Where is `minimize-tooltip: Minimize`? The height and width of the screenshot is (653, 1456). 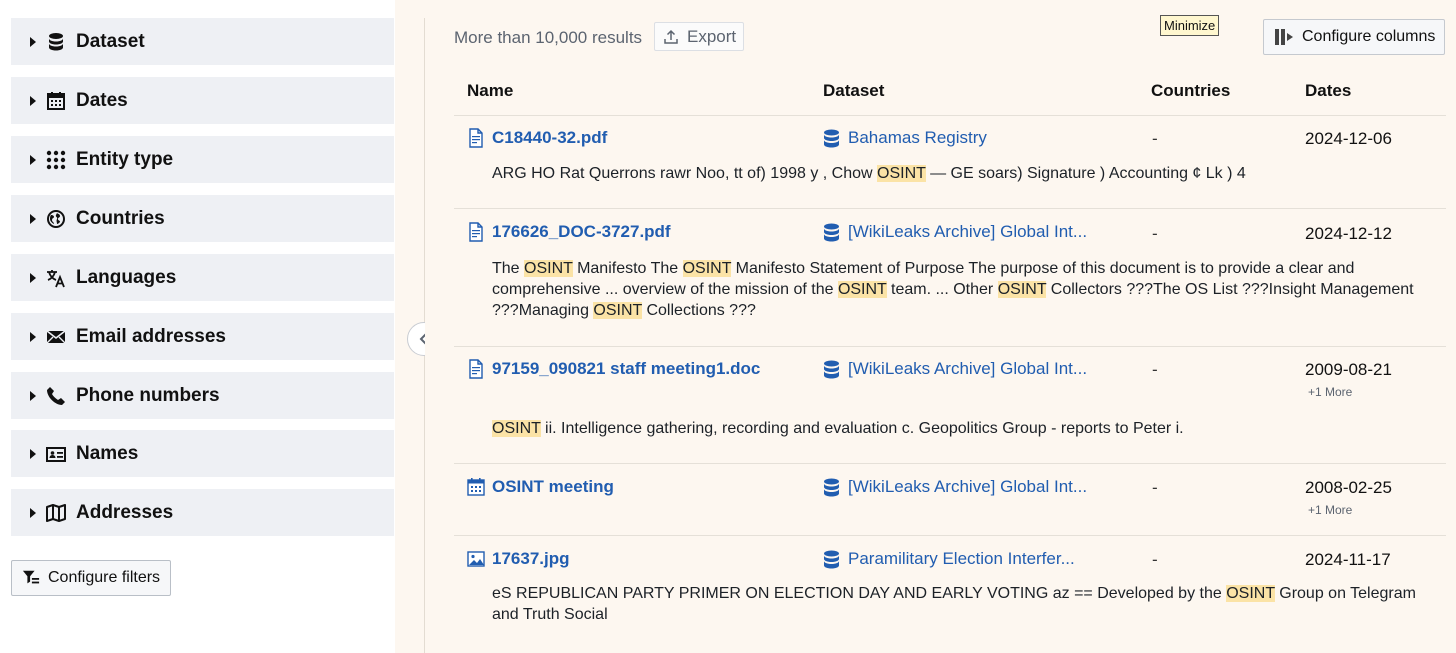
minimize-tooltip: Minimize is located at coordinates (1190, 25).